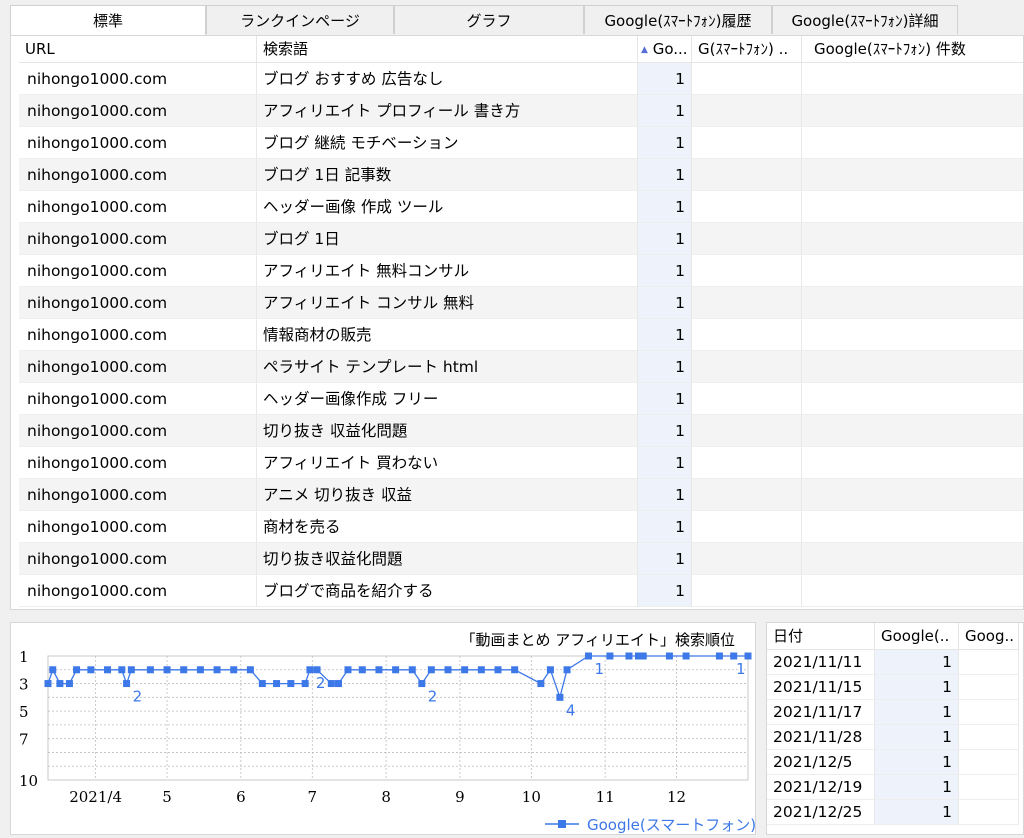 The width and height of the screenshot is (1024, 838). What do you see at coordinates (447, 143) in the screenshot?
I see `cell-search-term: ブログ 継続 モチベーション` at bounding box center [447, 143].